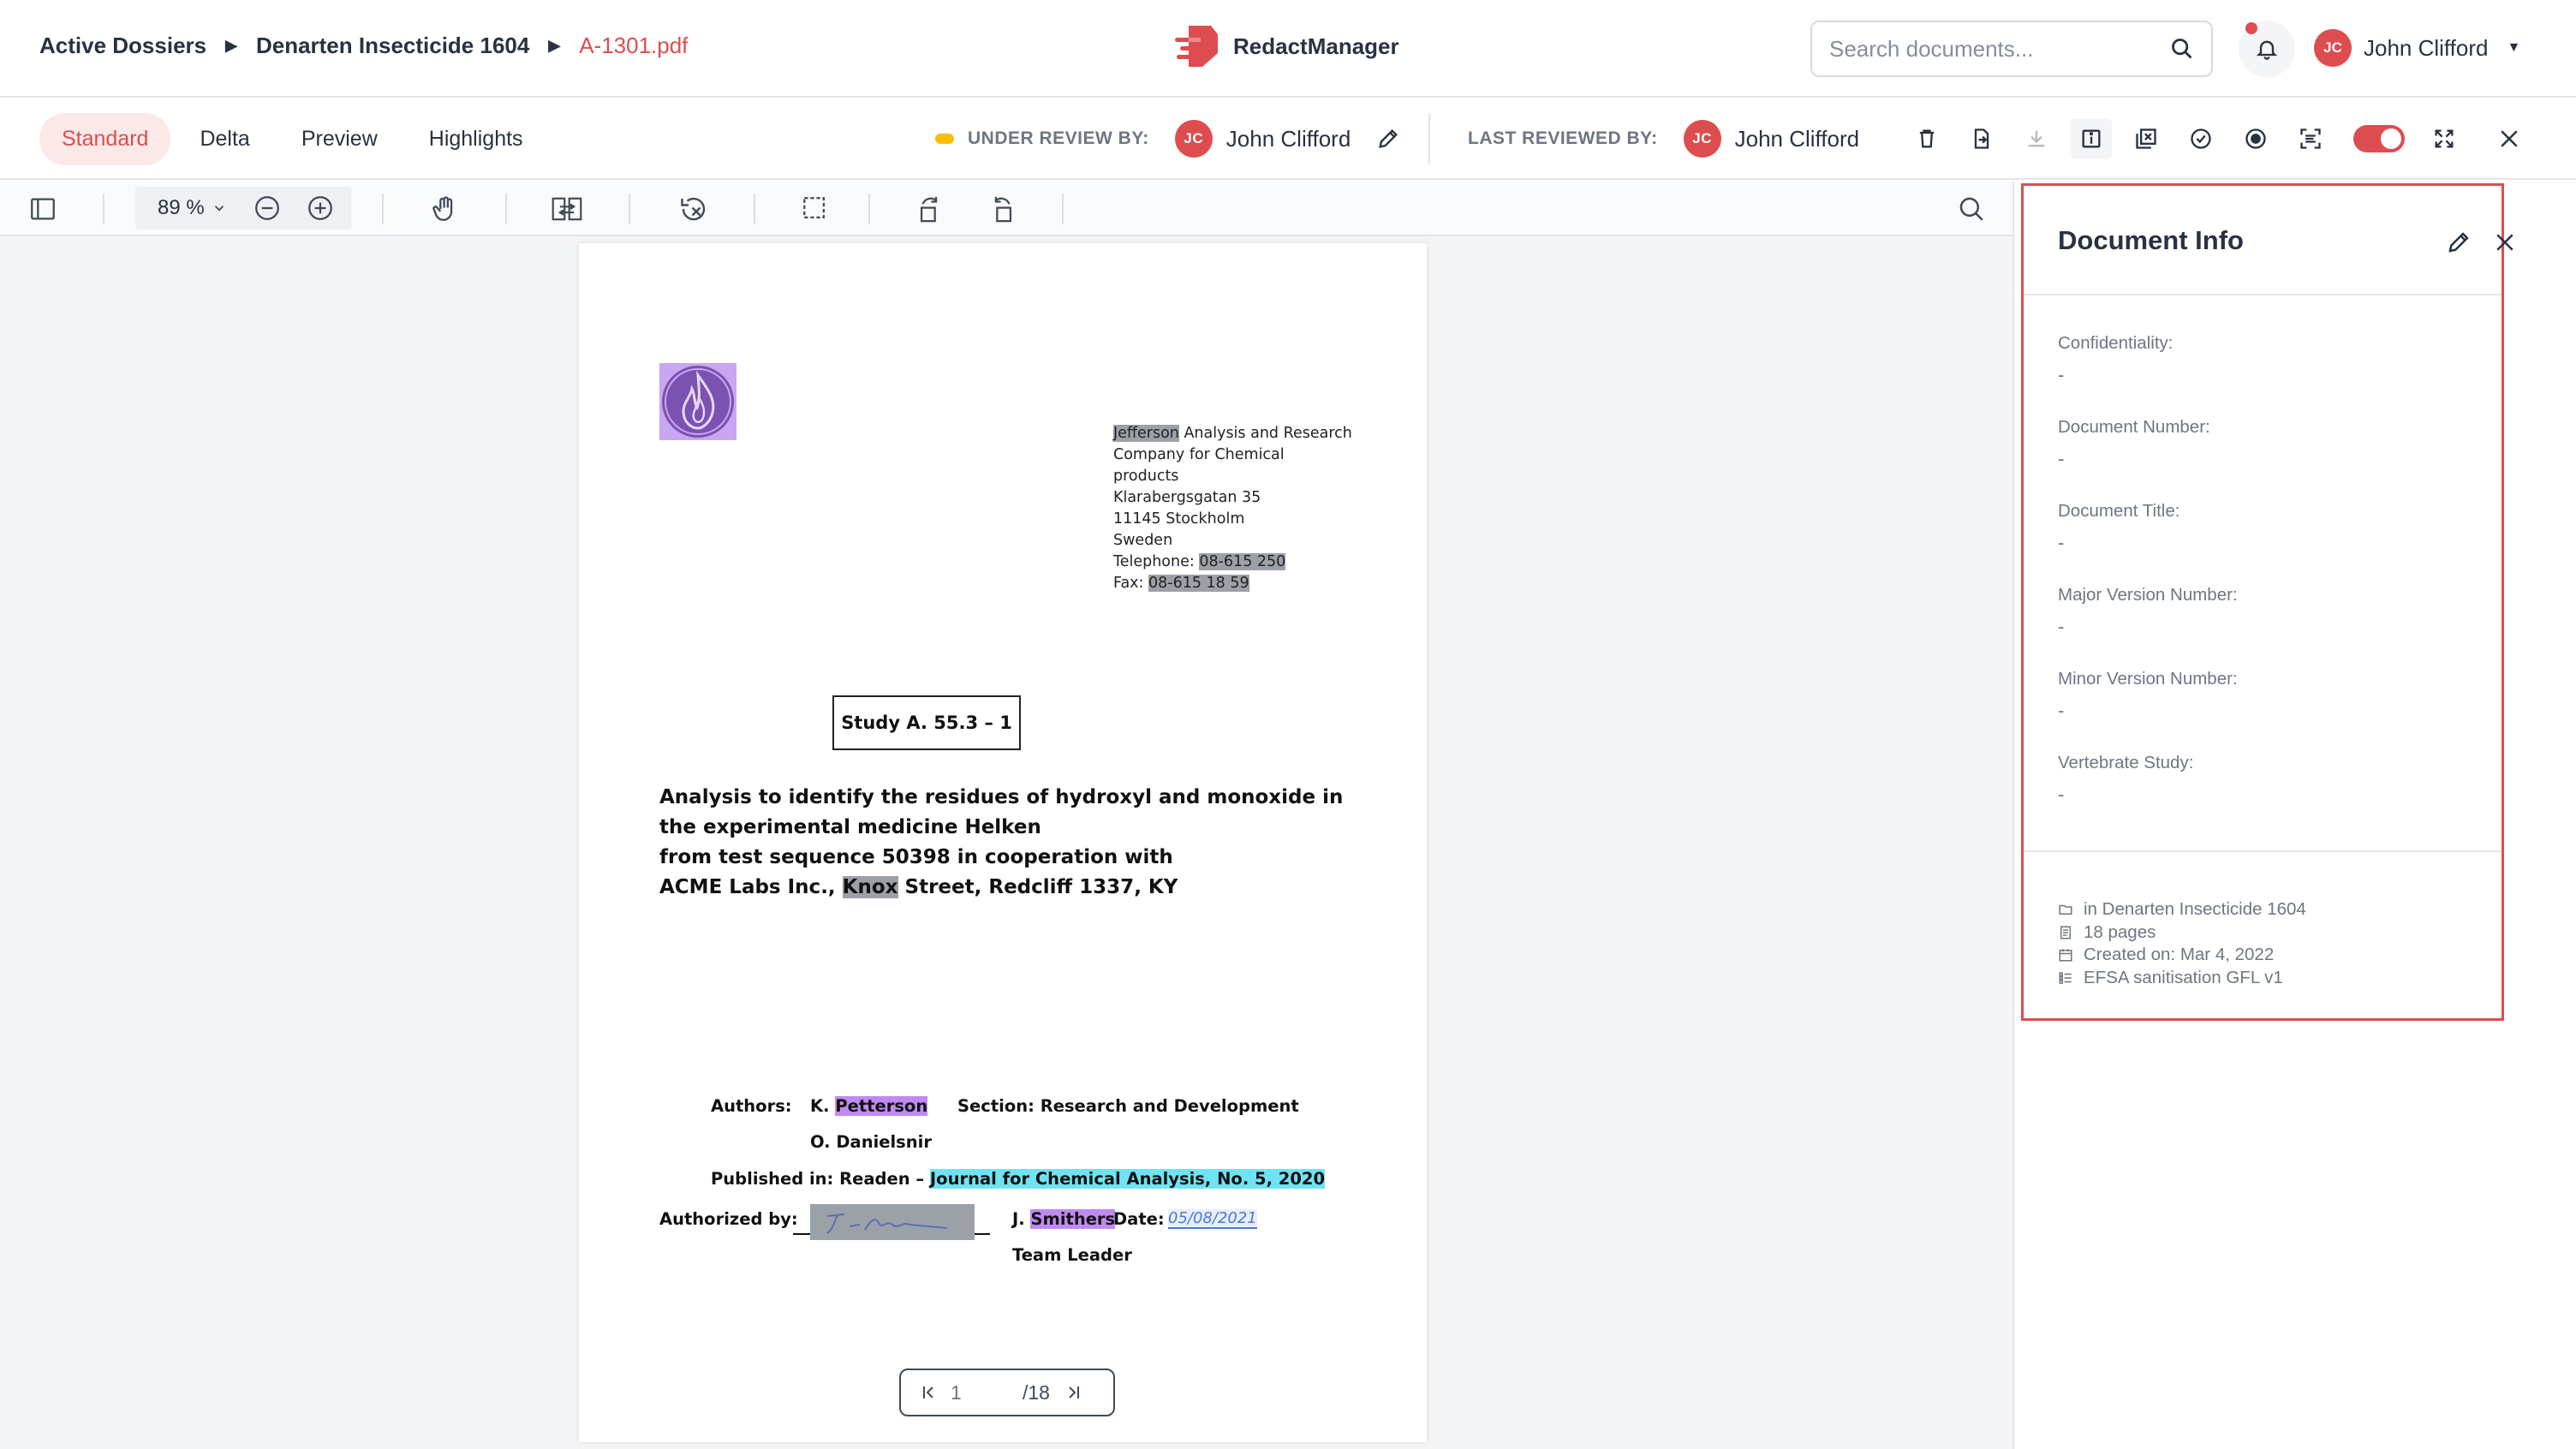 The height and width of the screenshot is (1449, 2576). Describe the element at coordinates (2505, 242) in the screenshot. I see `close-panel-button` at that location.